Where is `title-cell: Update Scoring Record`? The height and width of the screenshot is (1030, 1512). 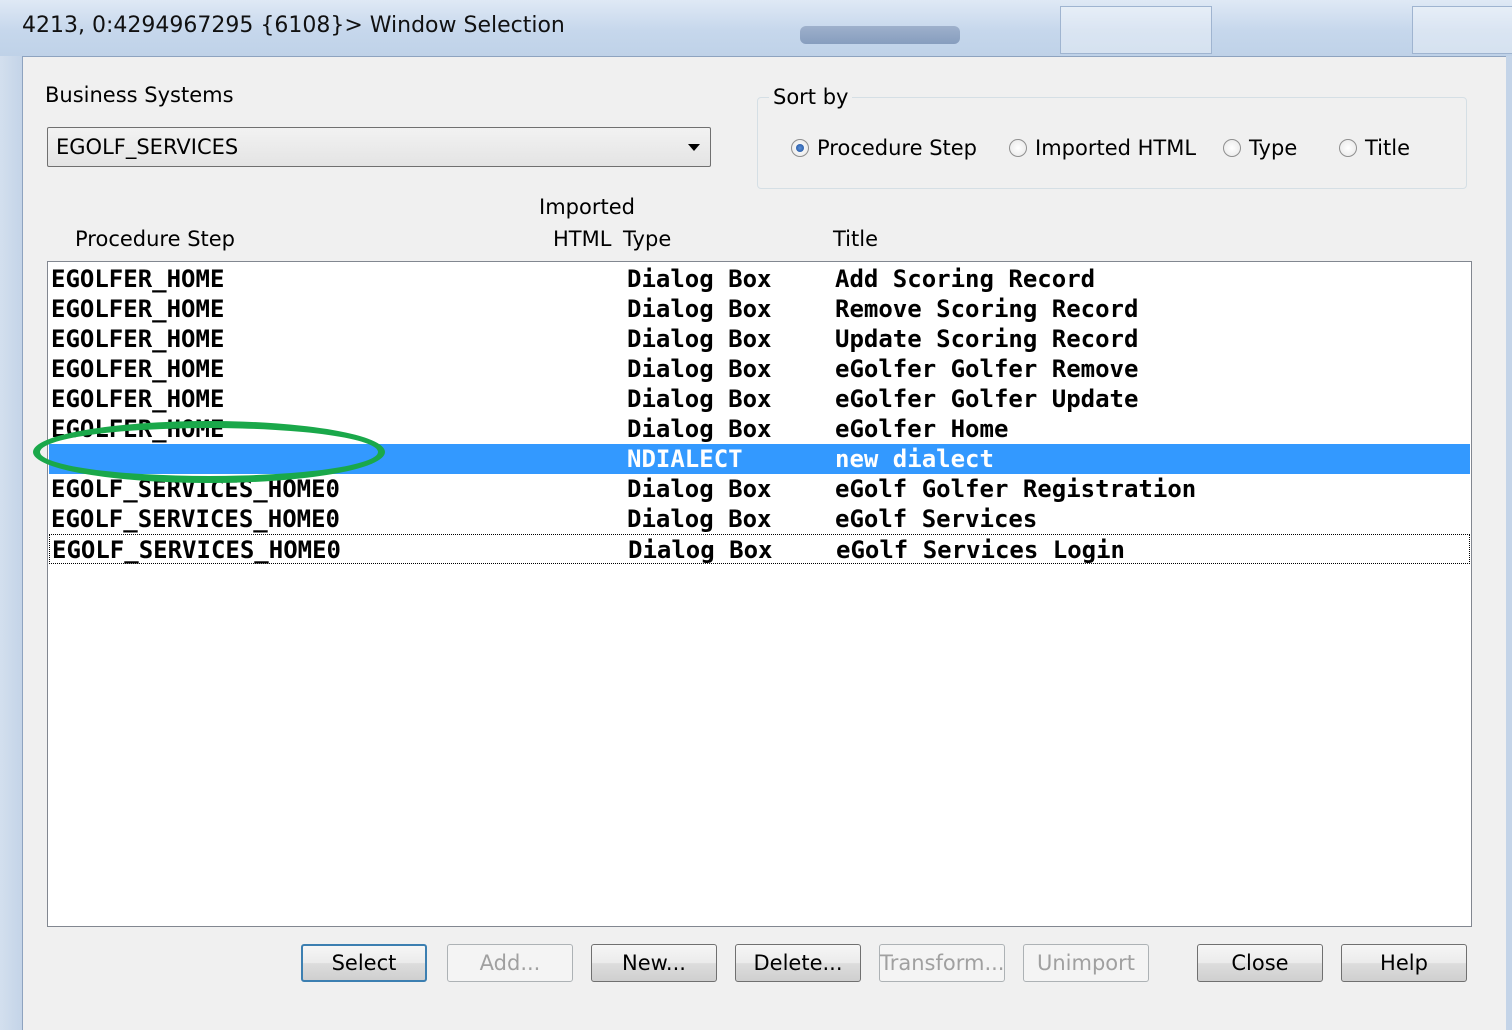
title-cell: Update Scoring Record is located at coordinates (987, 339).